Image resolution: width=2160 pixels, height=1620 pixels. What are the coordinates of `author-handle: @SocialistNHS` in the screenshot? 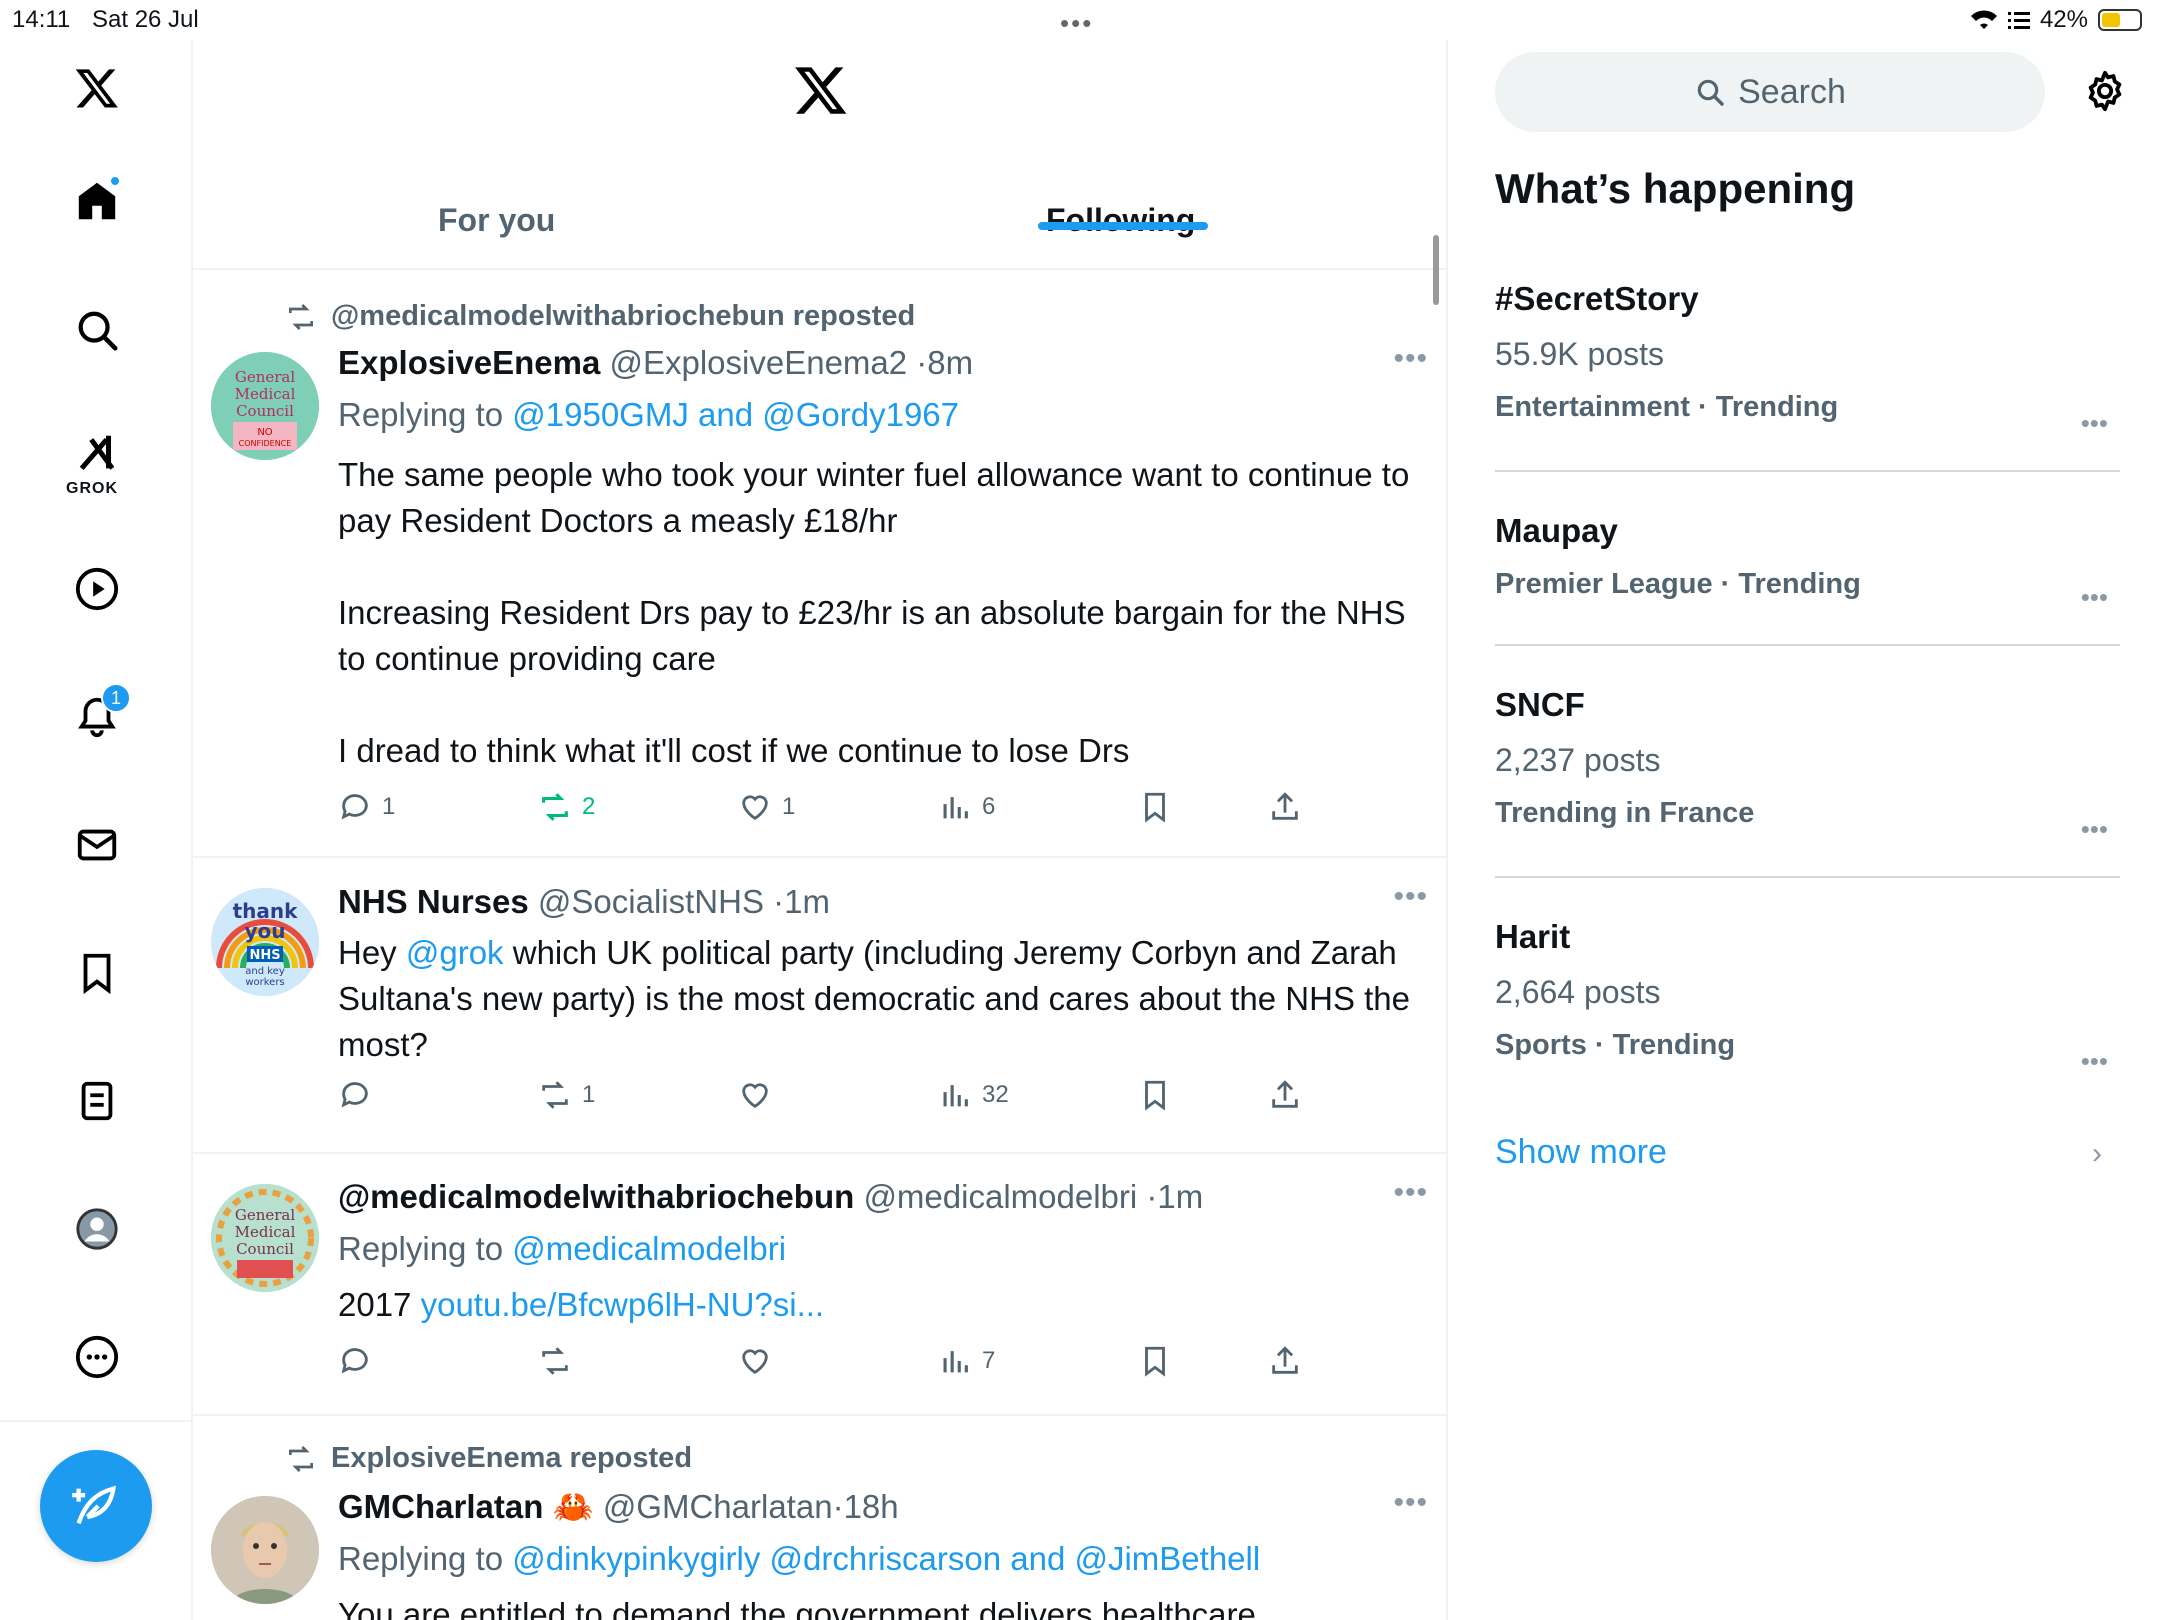 It's located at (651, 901).